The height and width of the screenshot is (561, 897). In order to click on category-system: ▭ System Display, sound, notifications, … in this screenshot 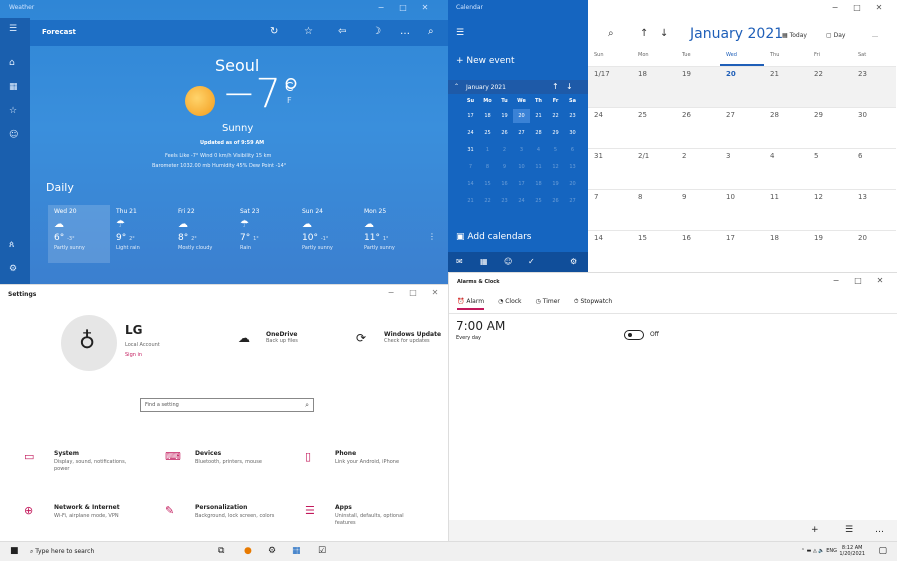, I will do `click(79, 461)`.